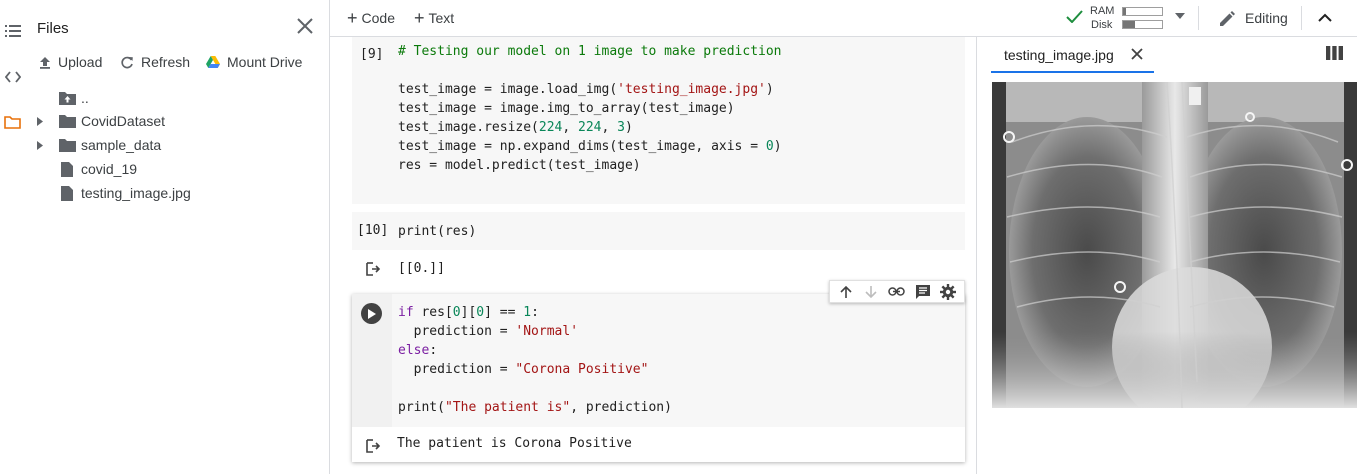  Describe the element at coordinates (85, 98) in the screenshot. I see `tree-item-label: ..` at that location.